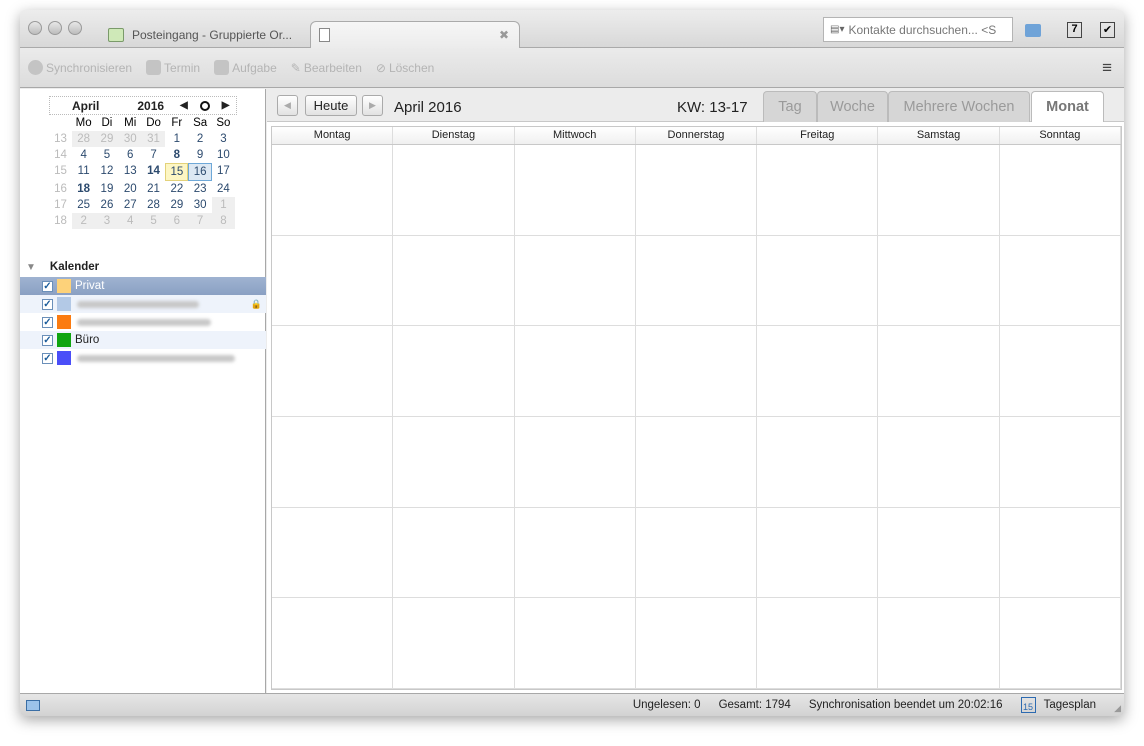  I want to click on search-input: Kontakte durchsuchen... <S, so click(922, 30).